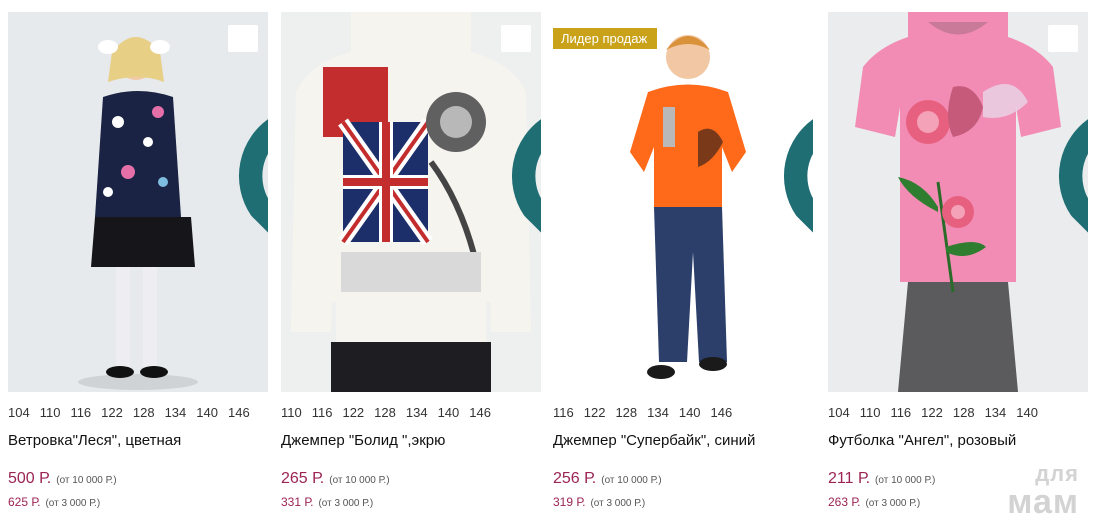  I want to click on price-wholesale: 256 Р. (от 10 000 Р.), so click(607, 479).